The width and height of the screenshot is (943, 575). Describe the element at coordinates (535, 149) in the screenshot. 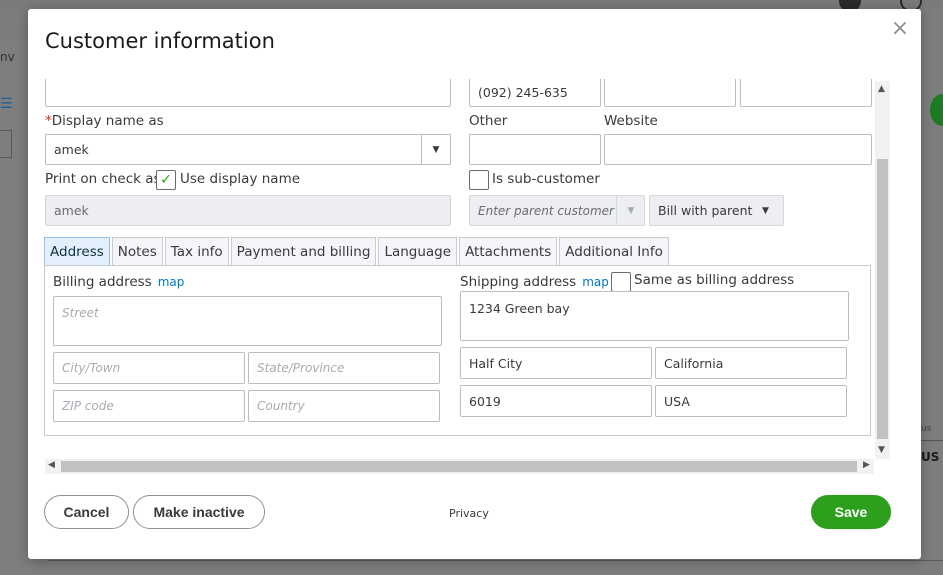

I see `other-field` at that location.